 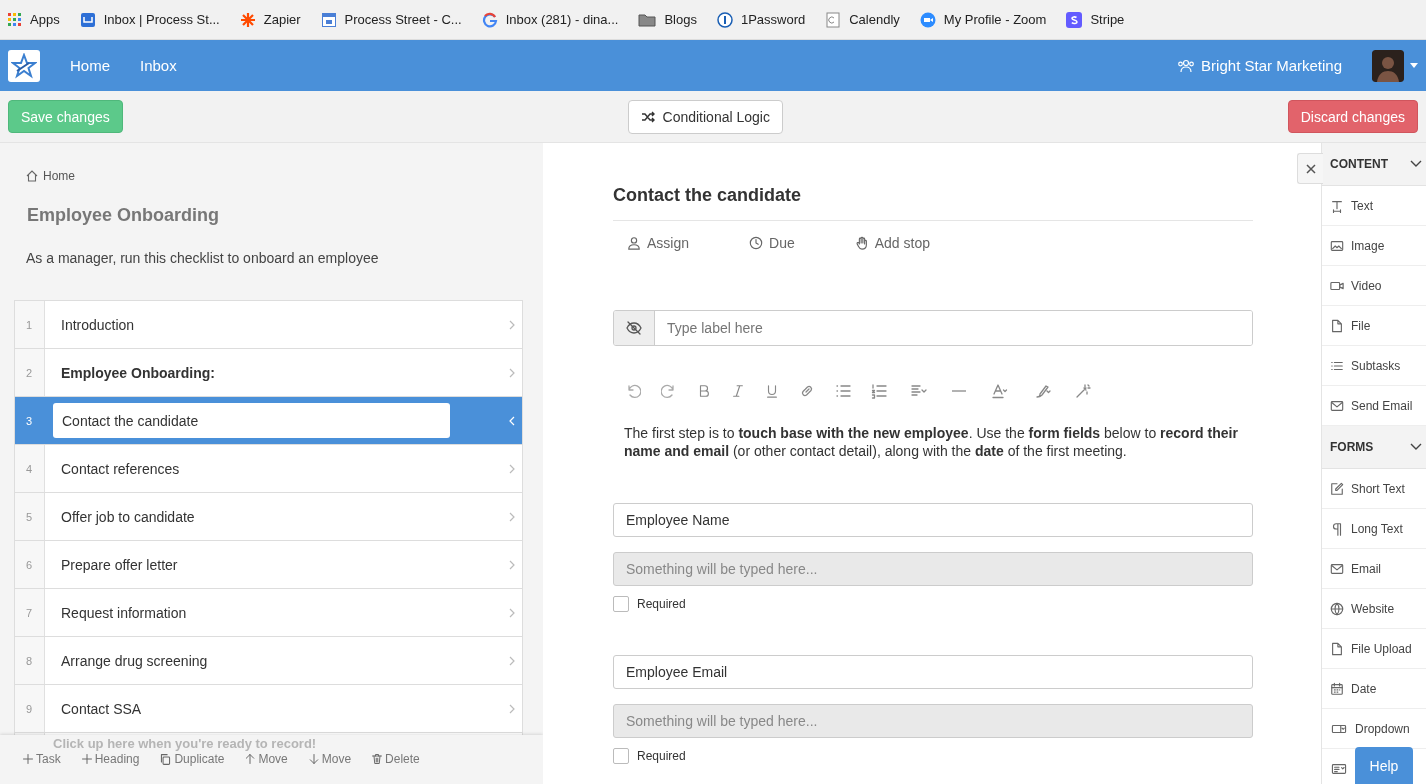 What do you see at coordinates (1374, 529) in the screenshot?
I see `widget-item: Long Text` at bounding box center [1374, 529].